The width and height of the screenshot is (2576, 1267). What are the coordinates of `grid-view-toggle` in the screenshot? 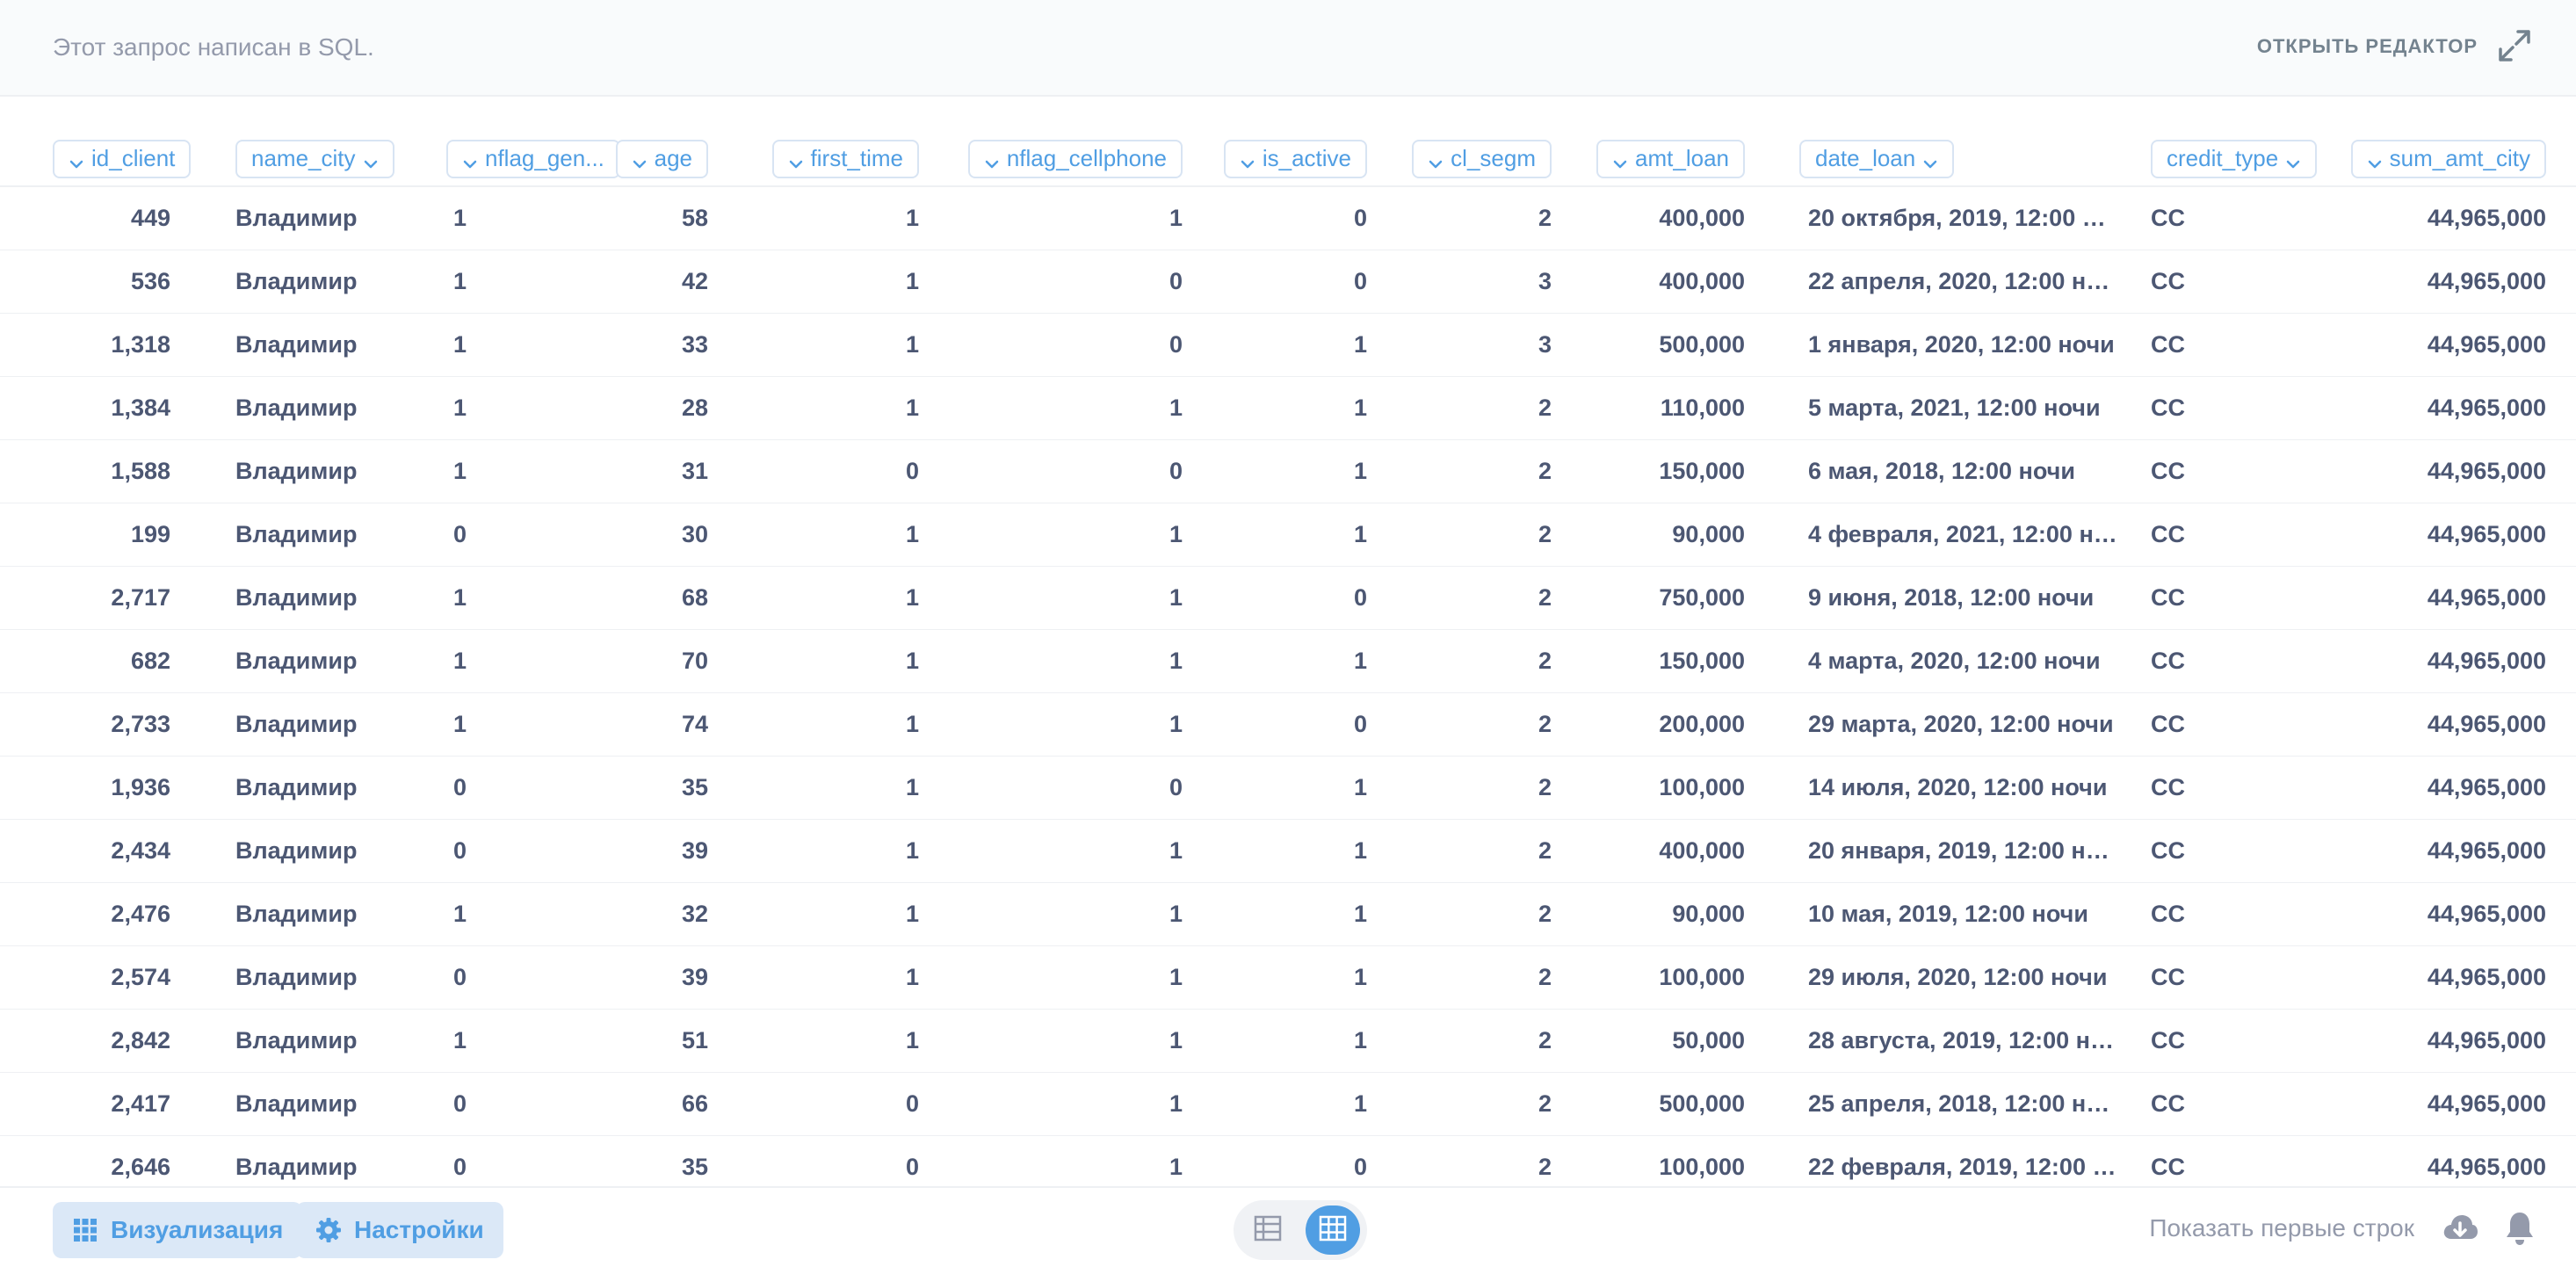 It's located at (1333, 1230).